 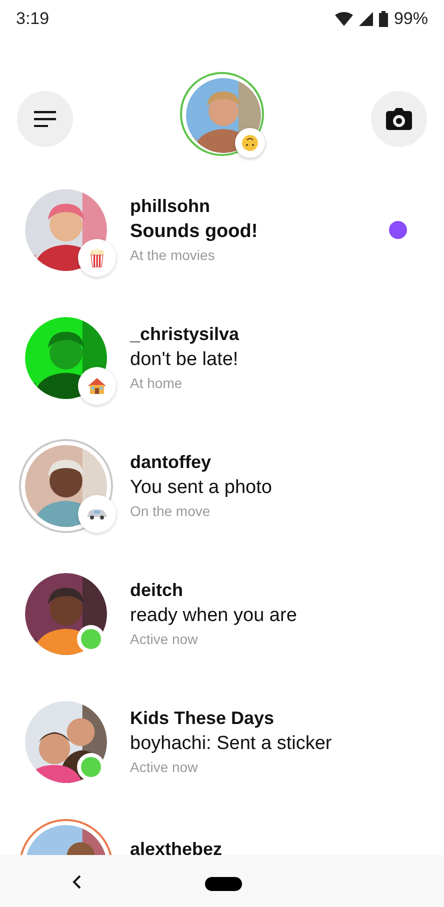 I want to click on status-text: At home, so click(x=157, y=383).